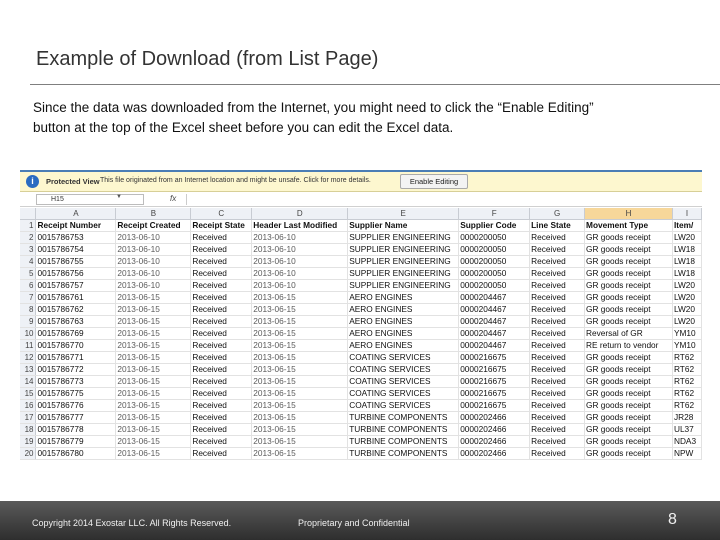  Describe the element at coordinates (628, 226) in the screenshot. I see `column-title-cell: Movement Type` at that location.